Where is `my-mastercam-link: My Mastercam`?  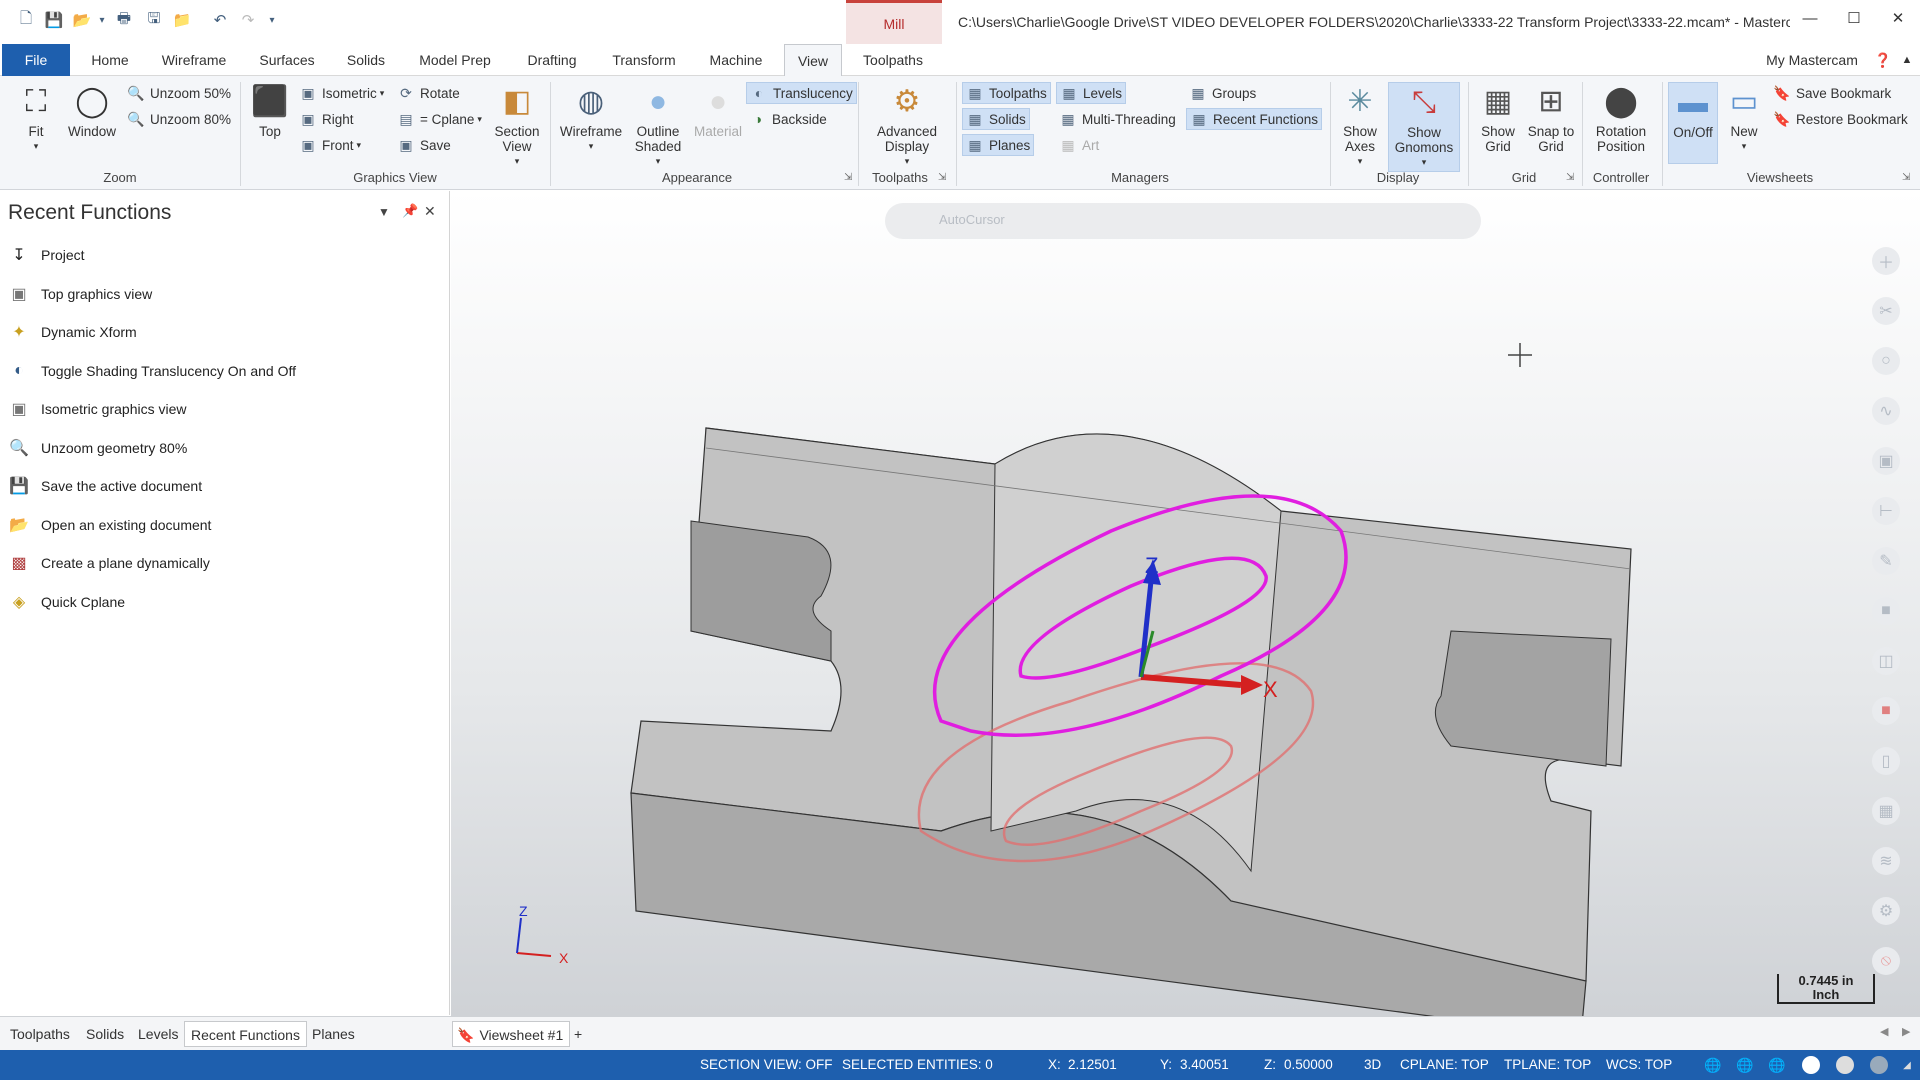
my-mastercam-link: My Mastercam is located at coordinates (1812, 60).